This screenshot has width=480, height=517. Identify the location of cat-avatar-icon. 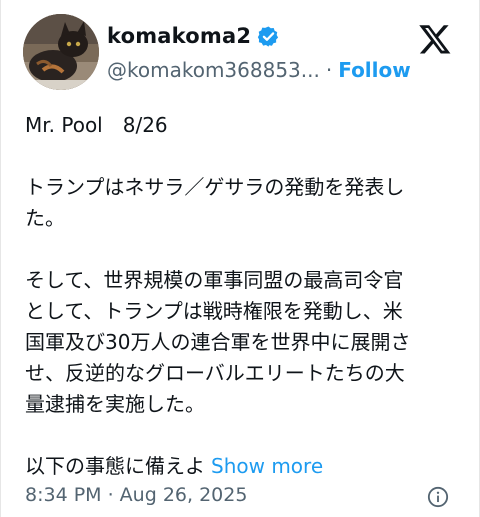
(61, 52).